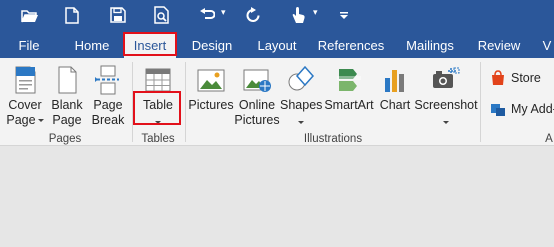 This screenshot has width=554, height=247. Describe the element at coordinates (499, 46) in the screenshot. I see `tab-review: Review` at that location.